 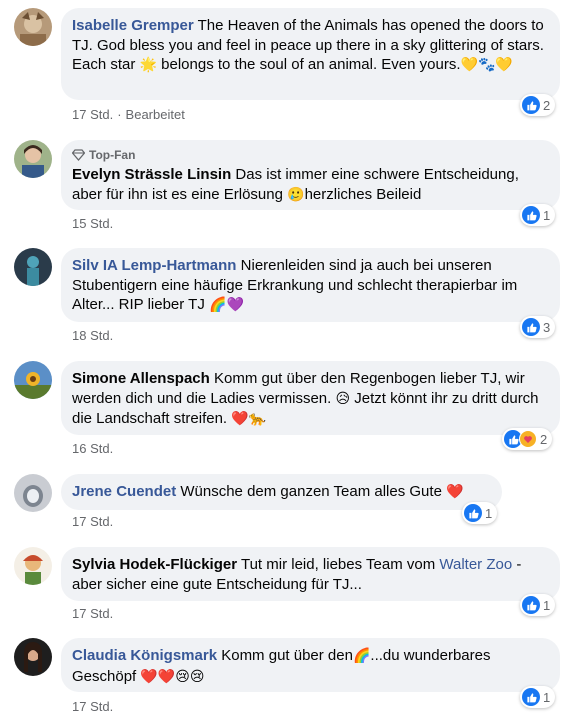 What do you see at coordinates (287, 655) in the screenshot?
I see `comment-text: Komm gut über den` at bounding box center [287, 655].